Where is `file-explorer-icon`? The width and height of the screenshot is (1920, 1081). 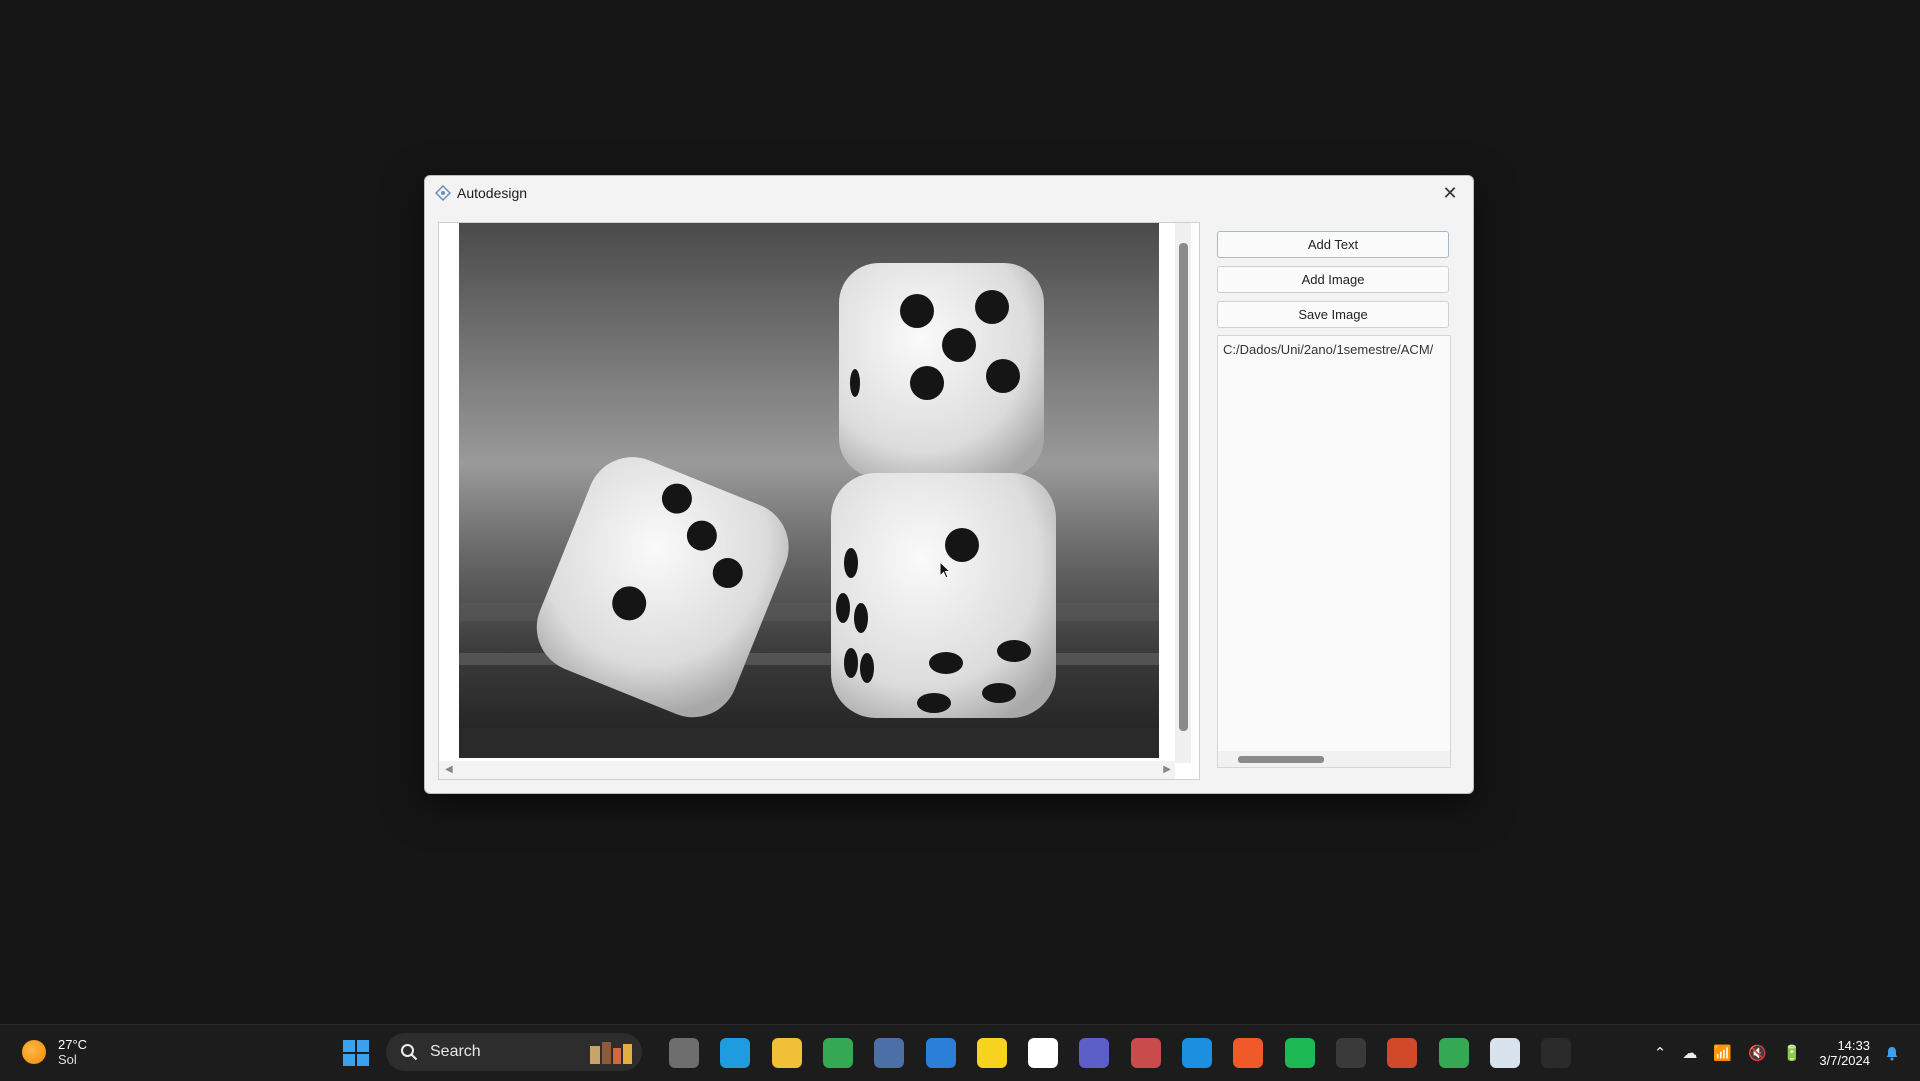 file-explorer-icon is located at coordinates (787, 1053).